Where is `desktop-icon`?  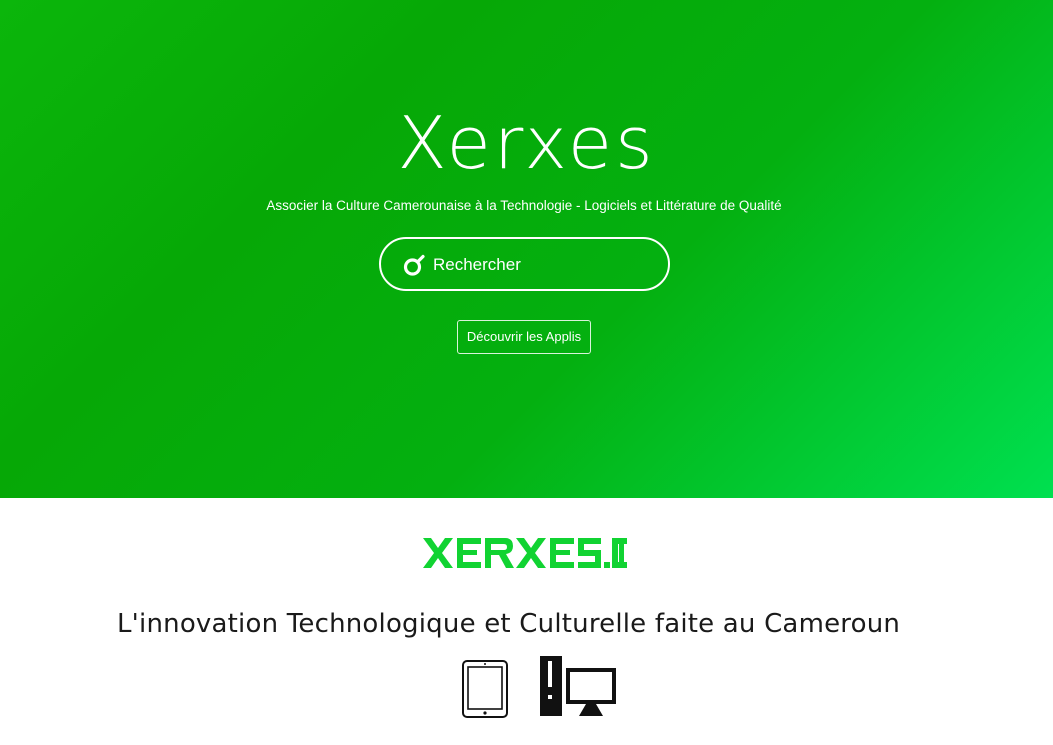 desktop-icon is located at coordinates (578, 686).